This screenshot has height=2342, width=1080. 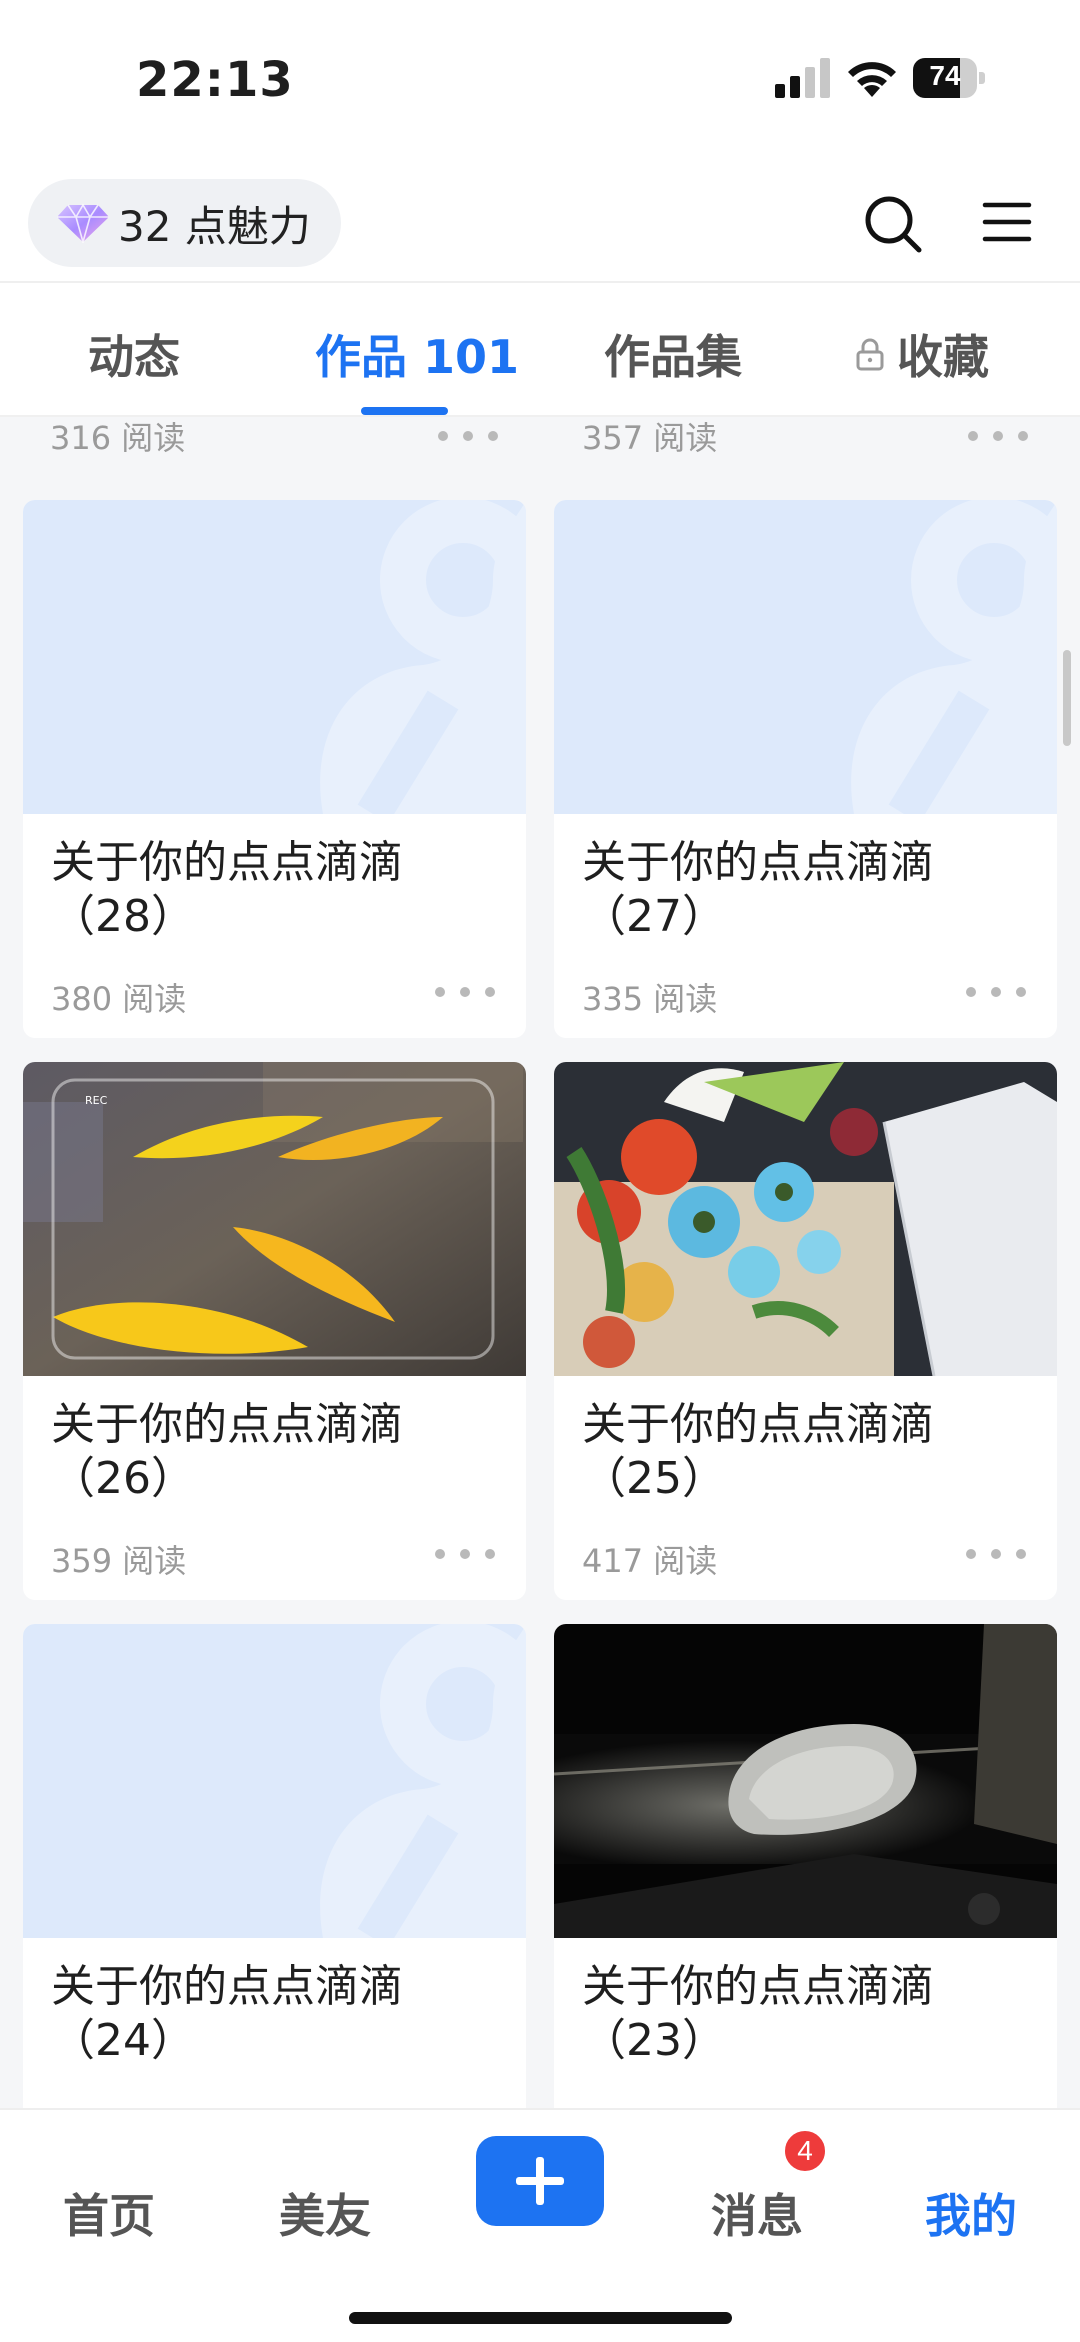 What do you see at coordinates (943, 357) in the screenshot?
I see `tab-favorites-label: 收藏` at bounding box center [943, 357].